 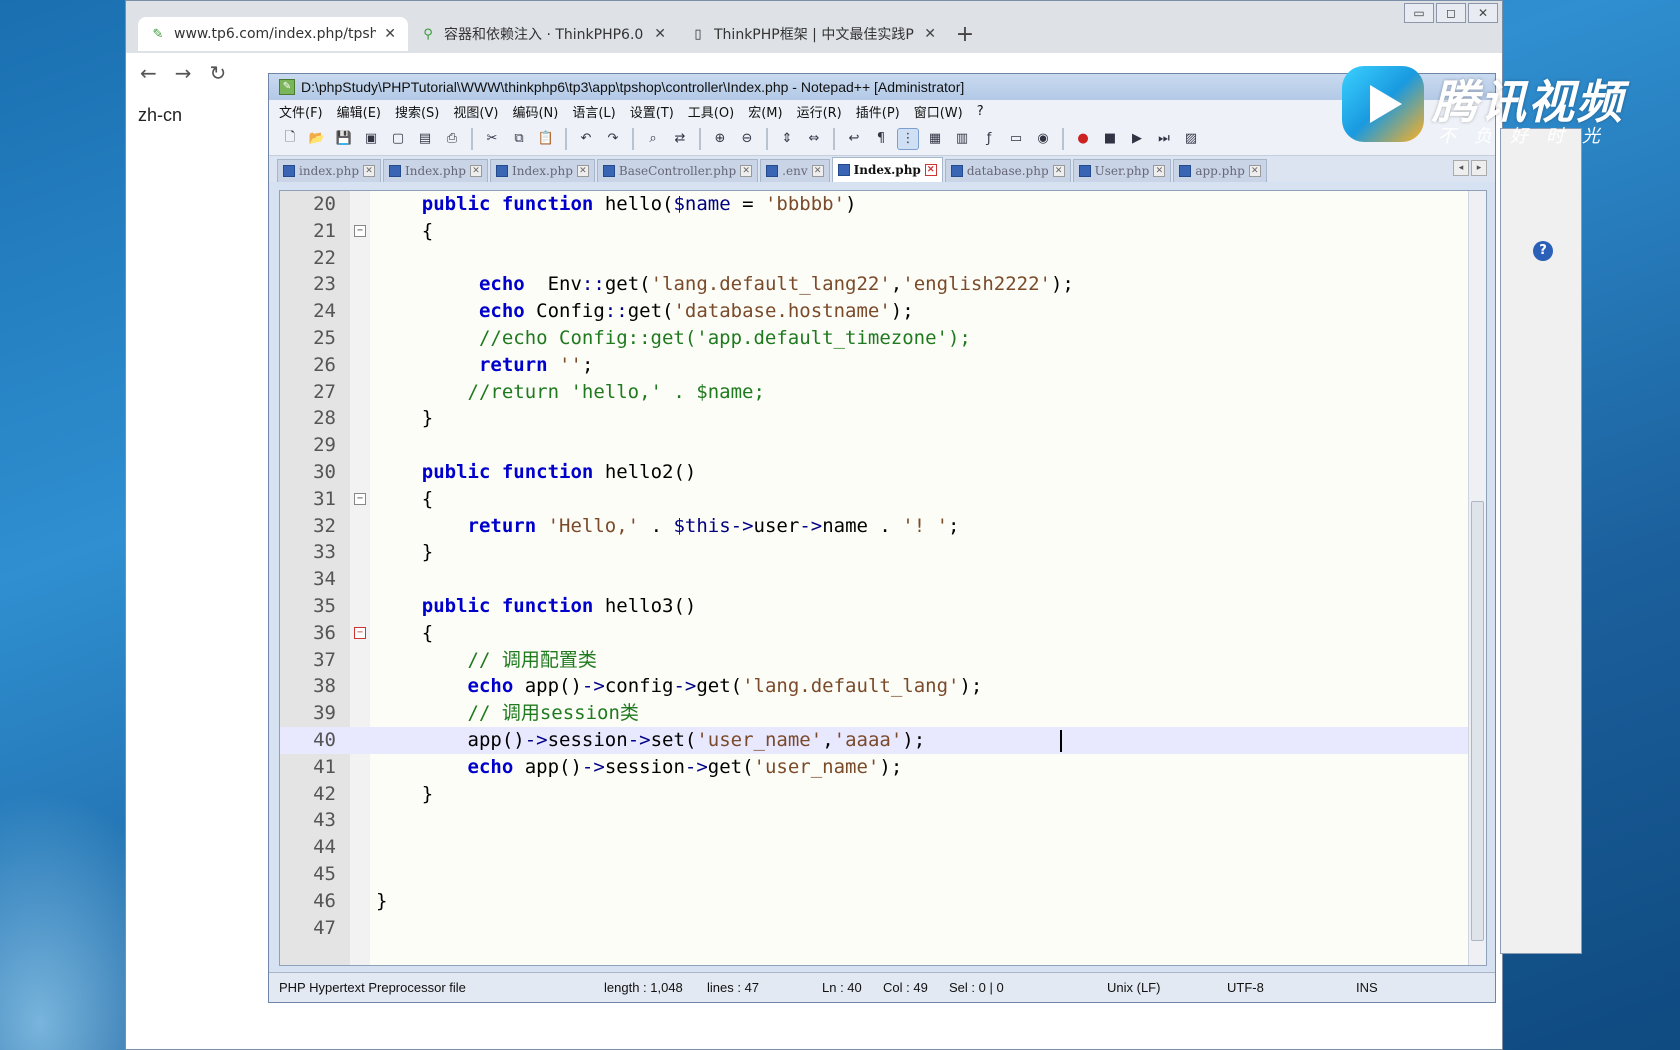 I want to click on forward-arrow-icon: →, so click(x=183, y=73).